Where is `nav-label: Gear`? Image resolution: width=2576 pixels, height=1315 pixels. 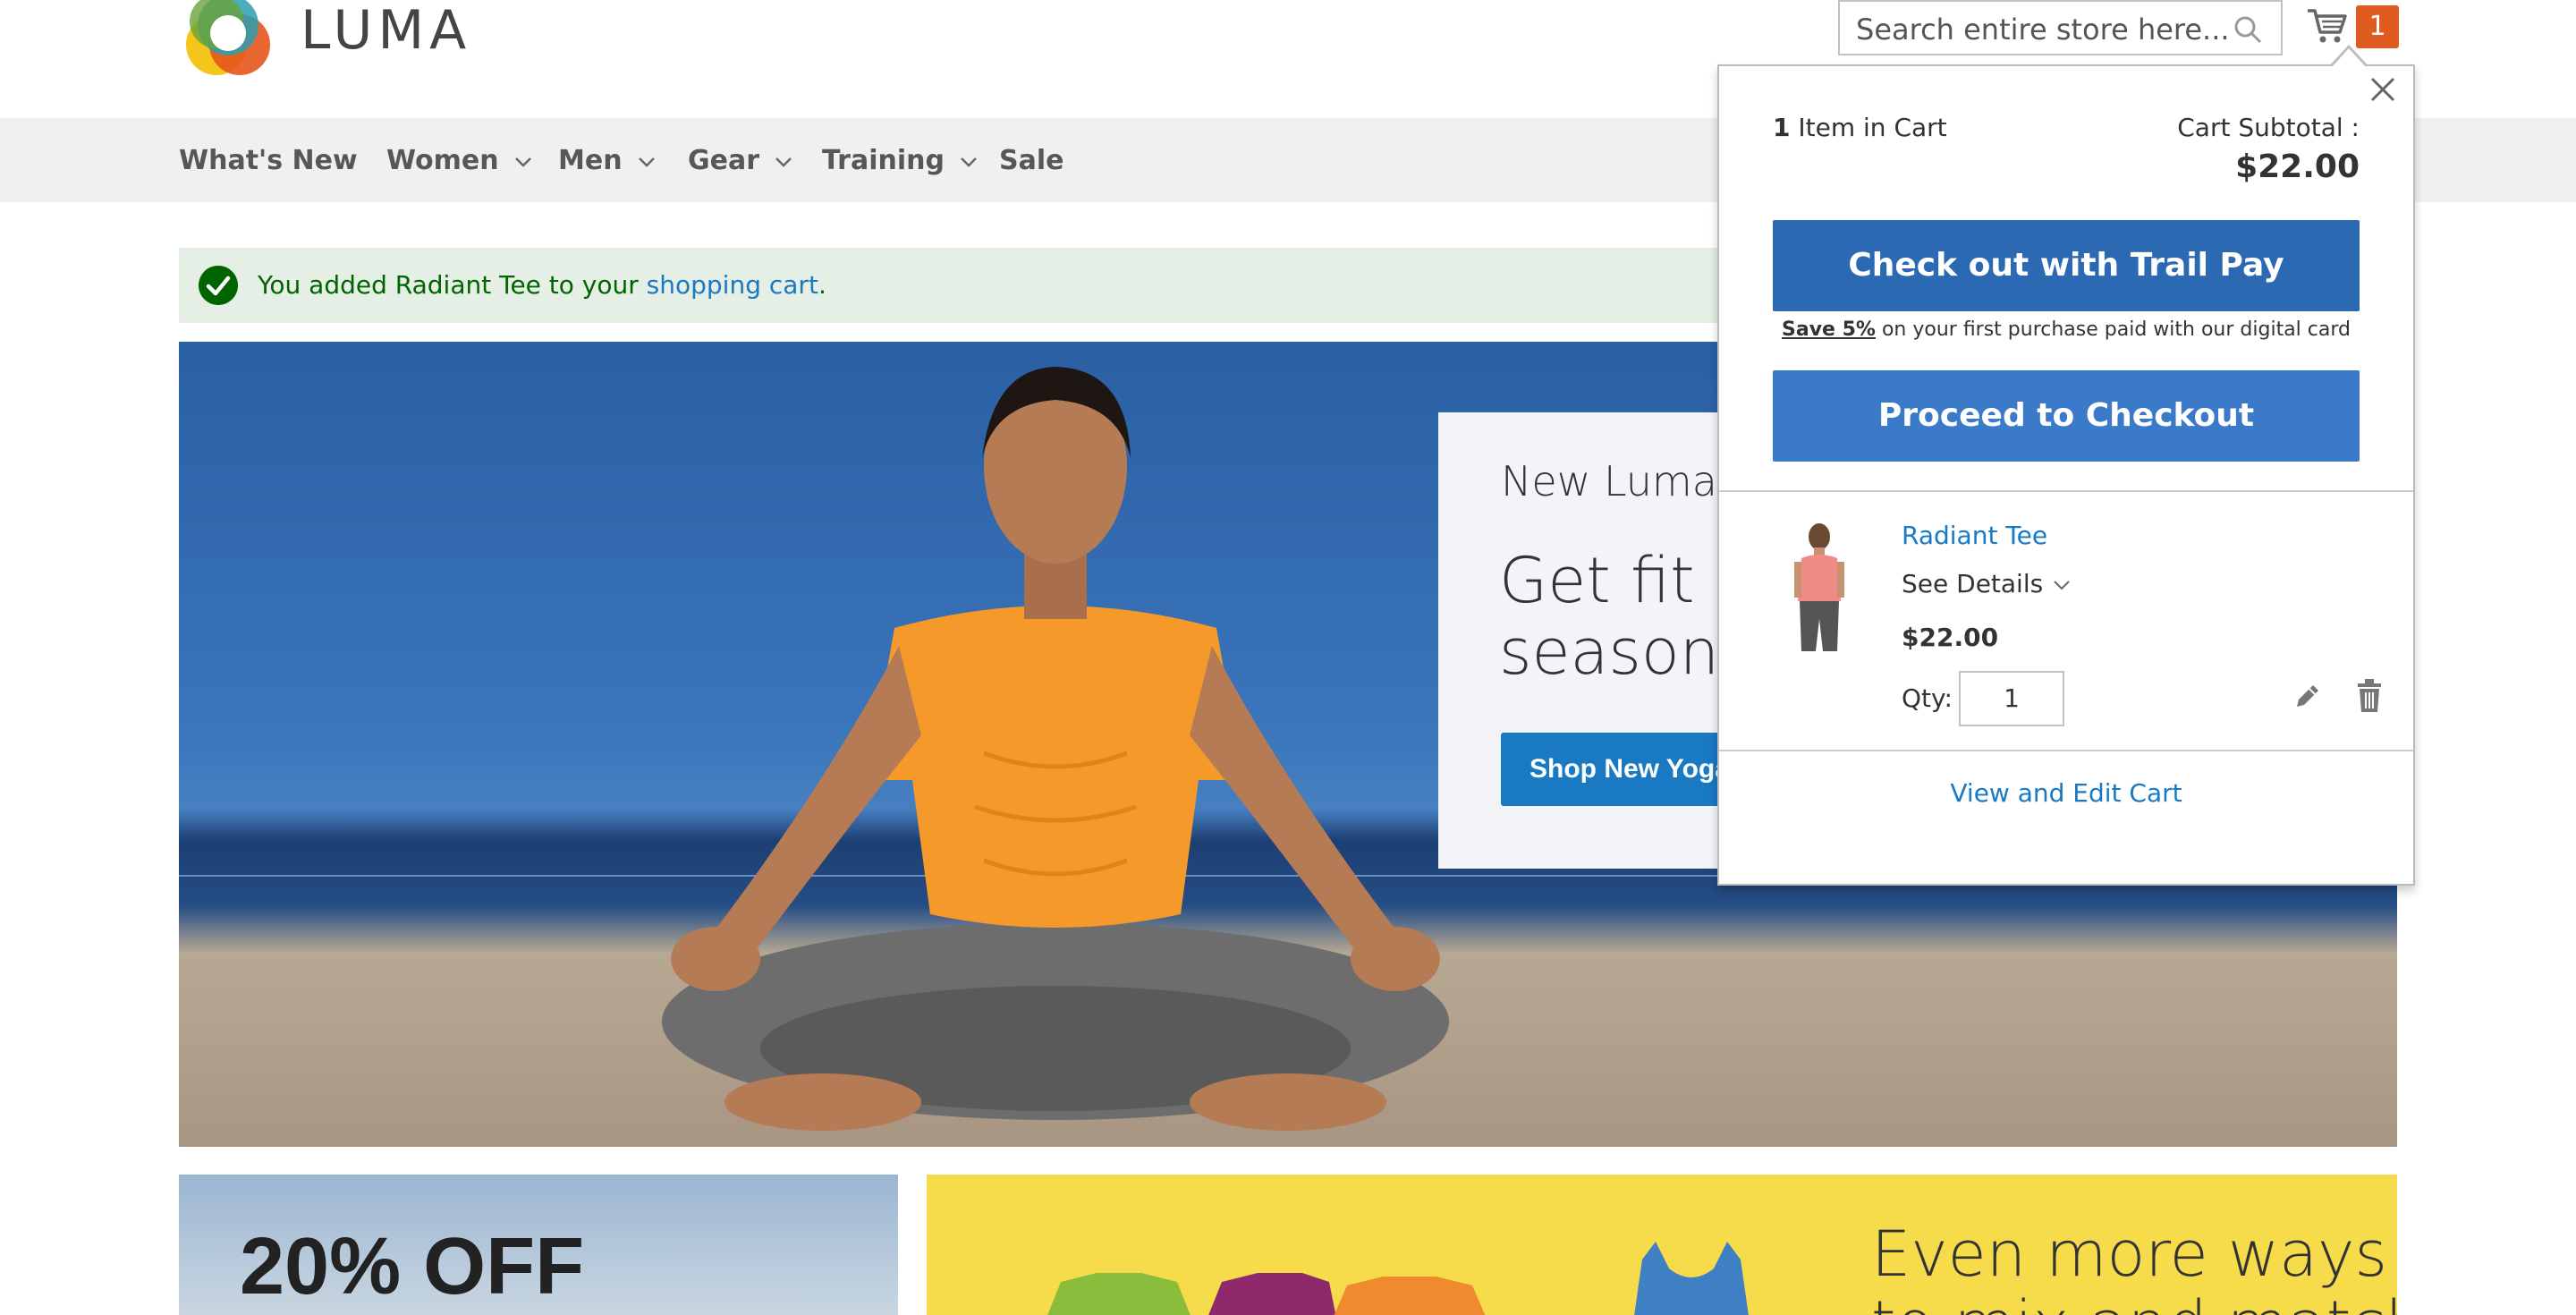
nav-label: Gear is located at coordinates (724, 160).